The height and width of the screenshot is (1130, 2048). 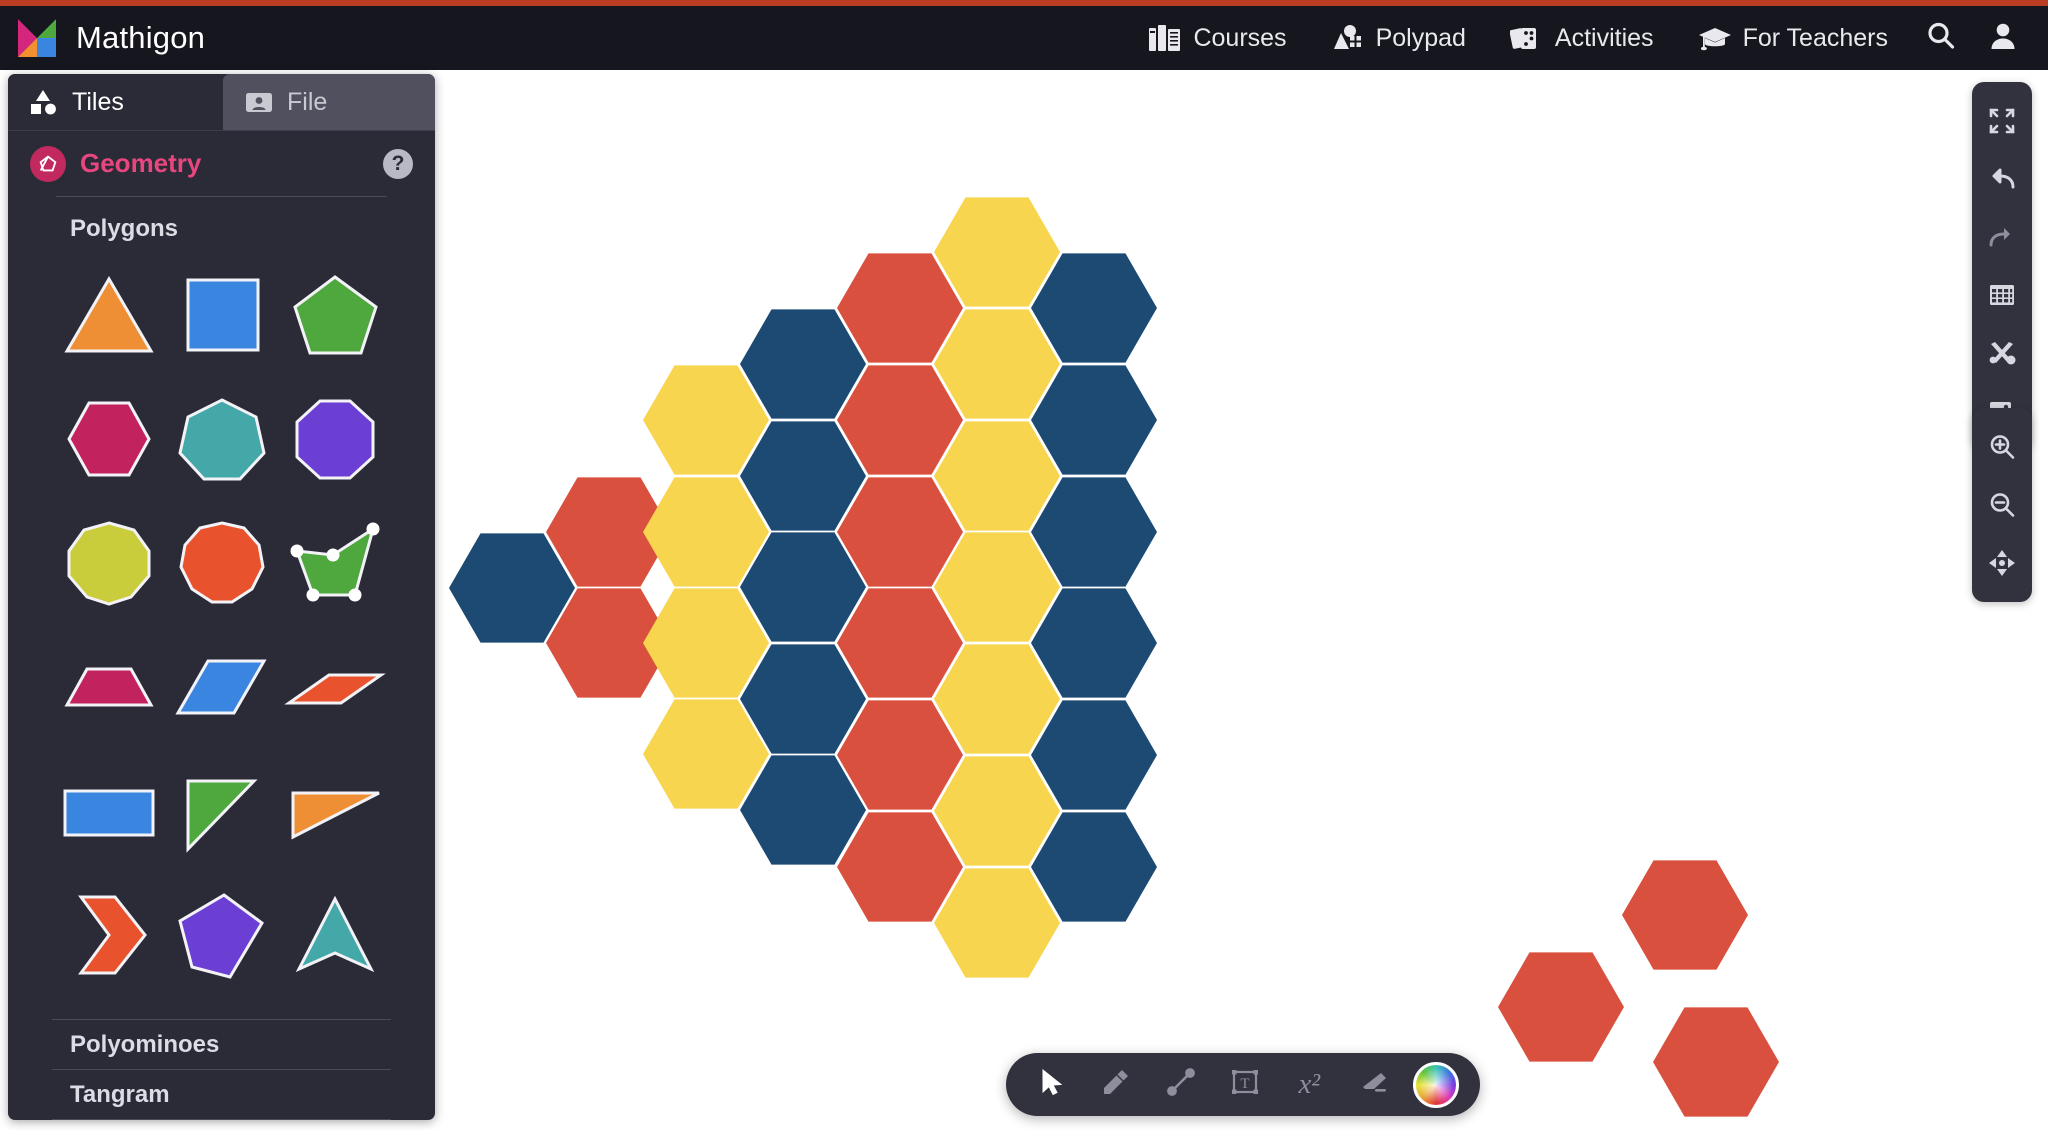 I want to click on shape-rhombus-thin, so click(x=334, y=687).